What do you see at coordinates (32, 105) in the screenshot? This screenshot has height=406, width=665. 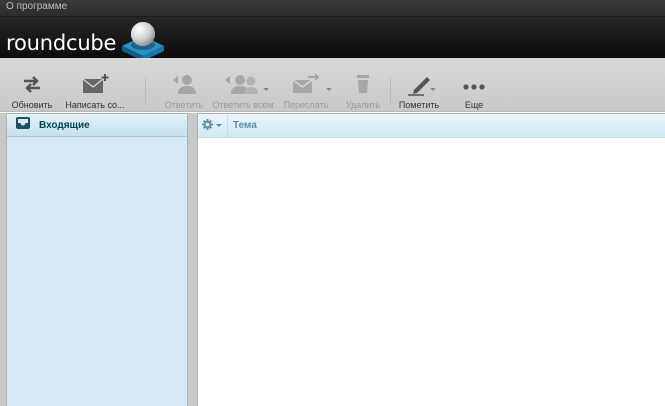 I see `refresh-label: Обновить` at bounding box center [32, 105].